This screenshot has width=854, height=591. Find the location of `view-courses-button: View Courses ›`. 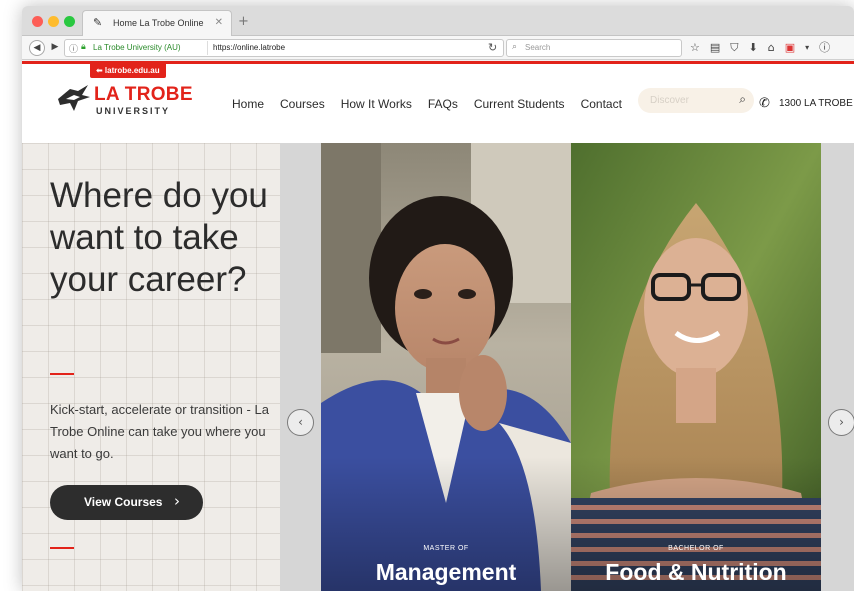

view-courses-button: View Courses › is located at coordinates (126, 502).